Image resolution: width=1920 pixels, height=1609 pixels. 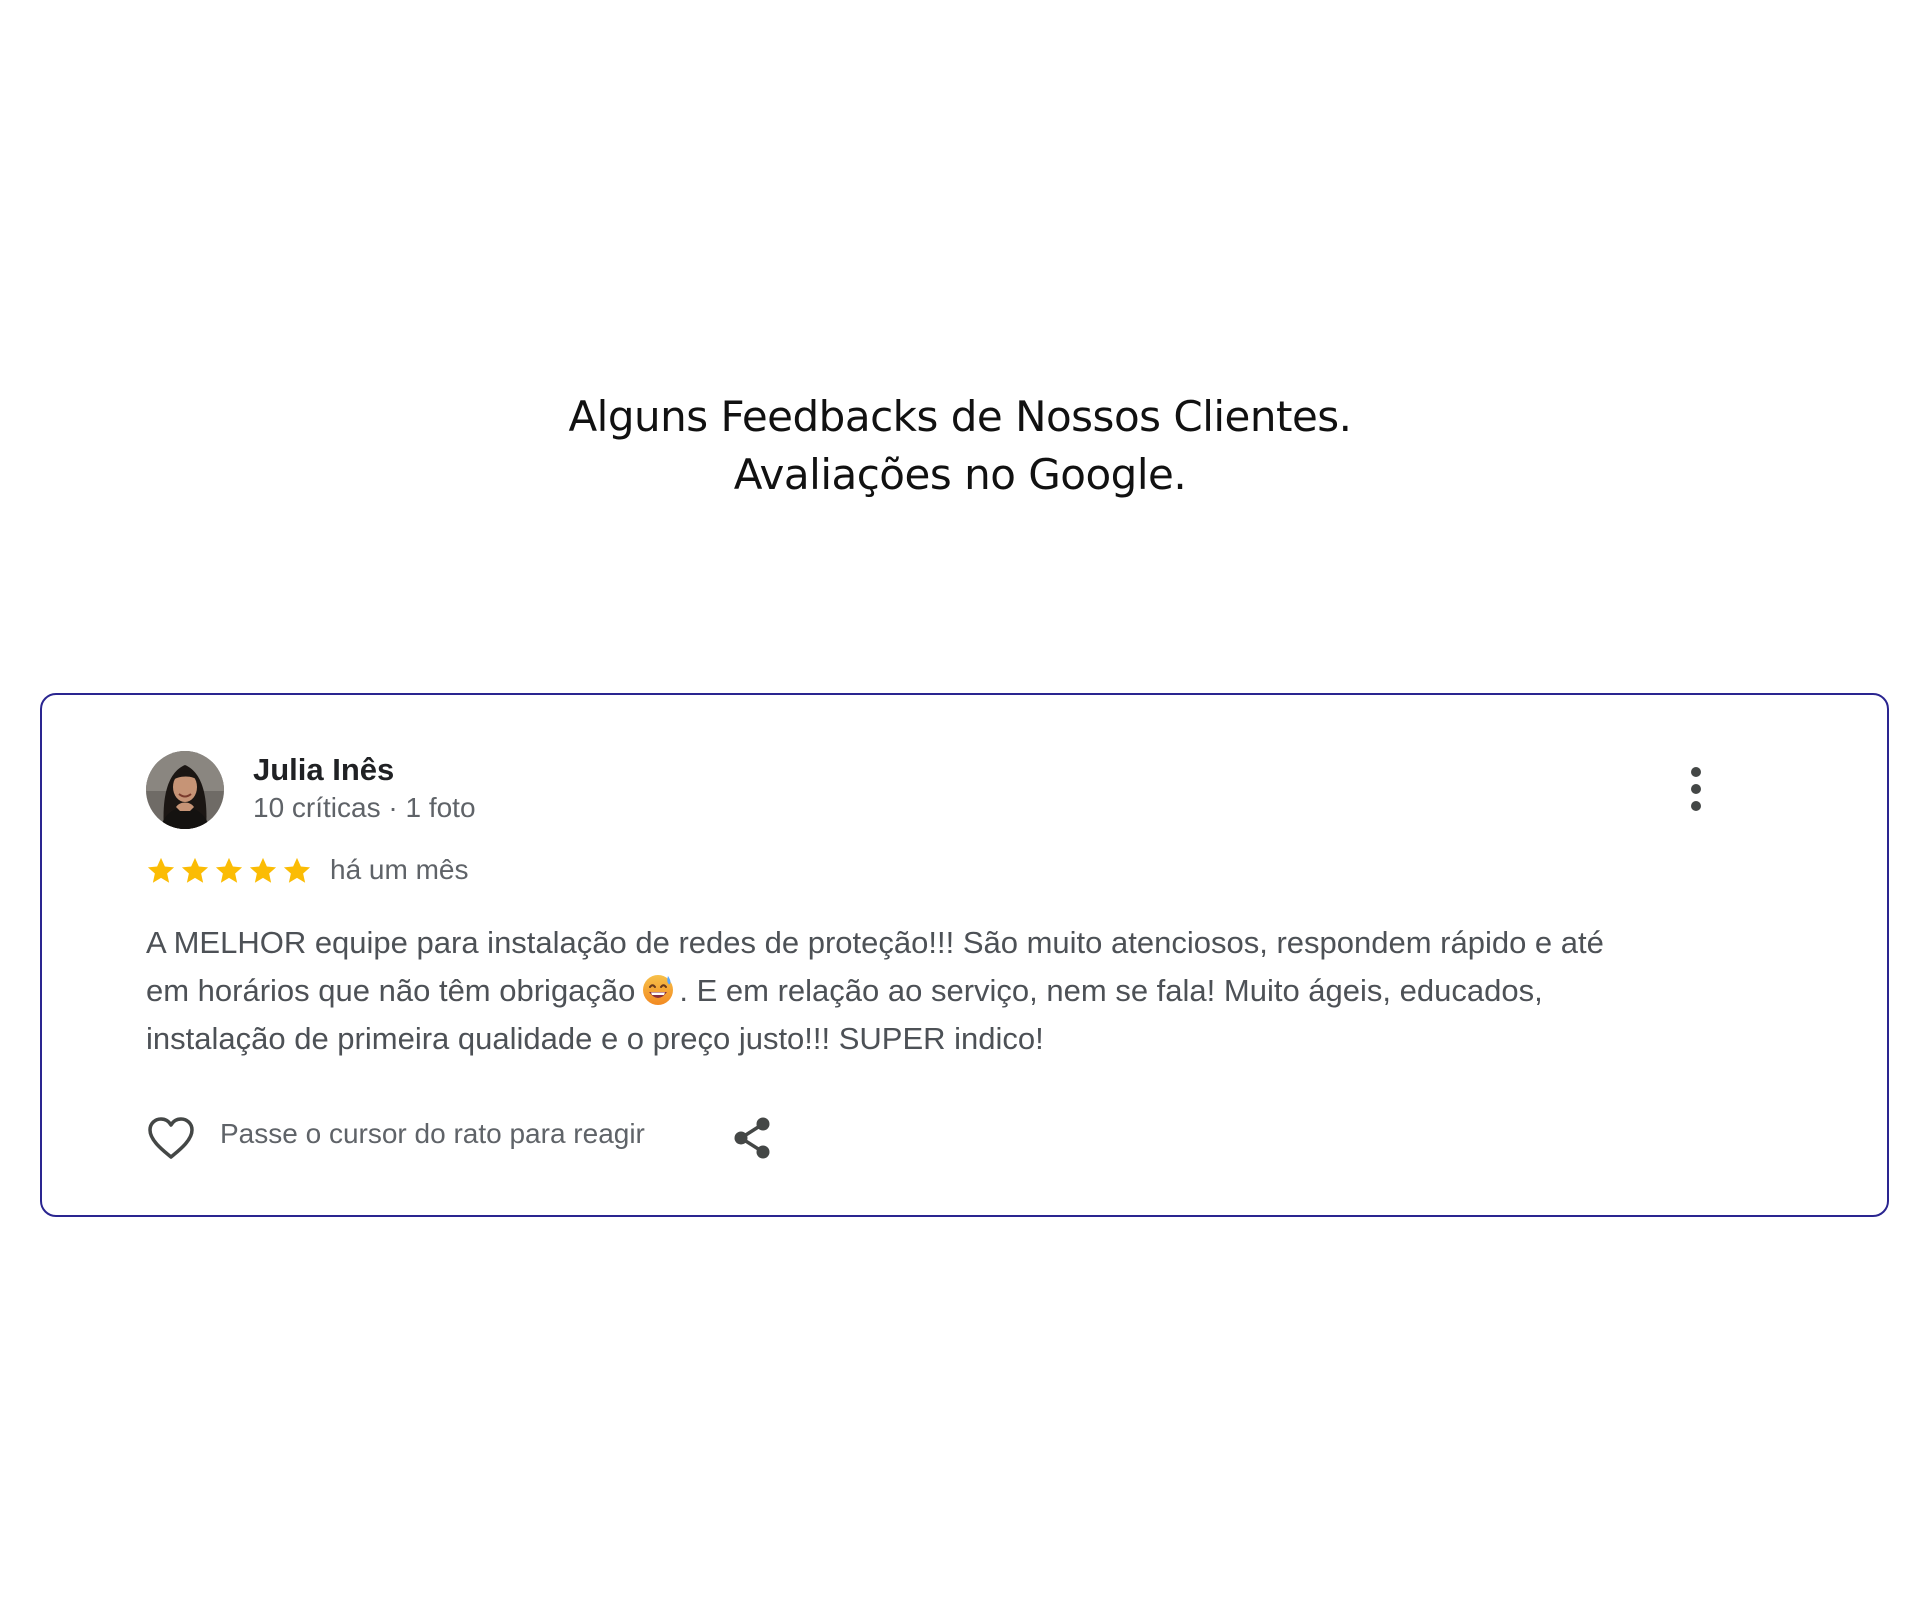 I want to click on reviewer-name: Julia Inês, so click(x=323, y=770).